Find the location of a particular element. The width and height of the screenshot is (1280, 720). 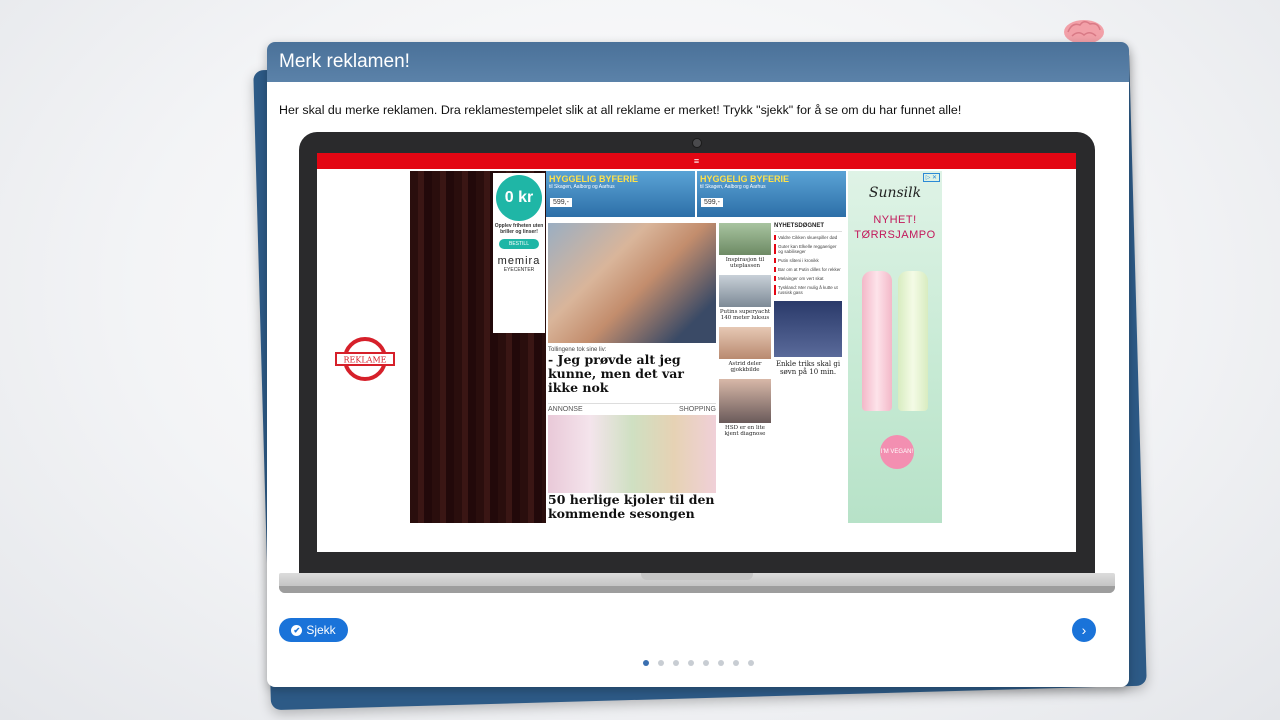

ad-text: Opplev friheten uten briller og linser! is located at coordinates (519, 229).